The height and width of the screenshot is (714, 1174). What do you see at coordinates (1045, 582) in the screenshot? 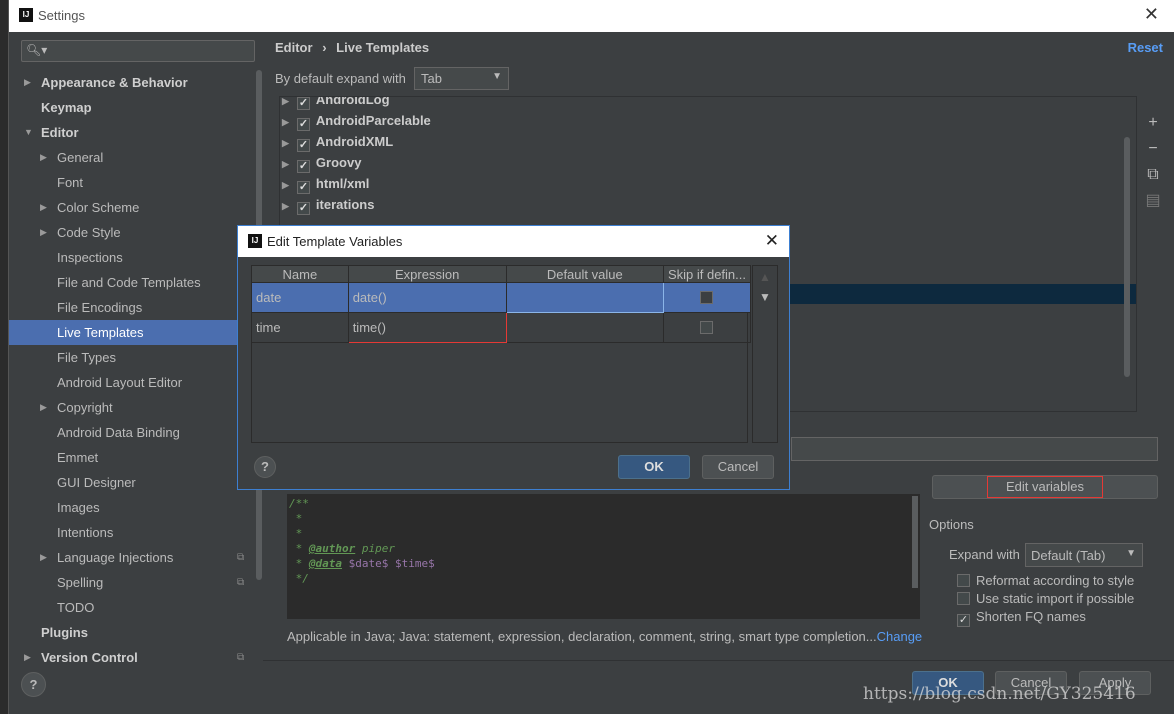
I see `option-checkbox: Reformat according to style` at bounding box center [1045, 582].